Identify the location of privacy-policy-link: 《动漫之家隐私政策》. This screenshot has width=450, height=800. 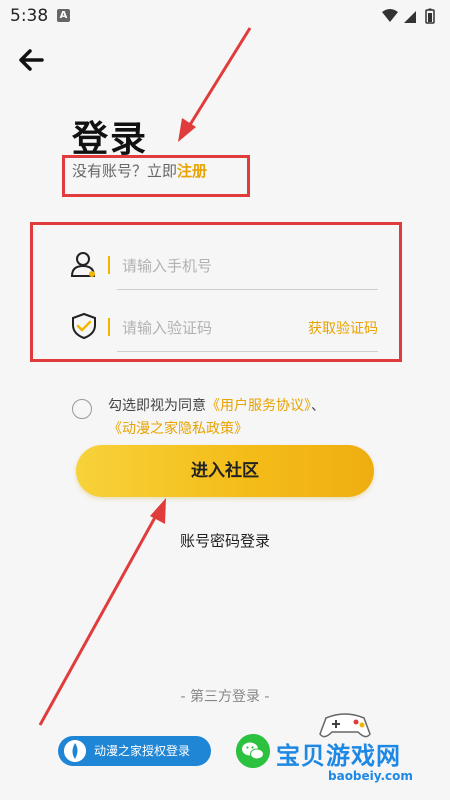
(178, 429).